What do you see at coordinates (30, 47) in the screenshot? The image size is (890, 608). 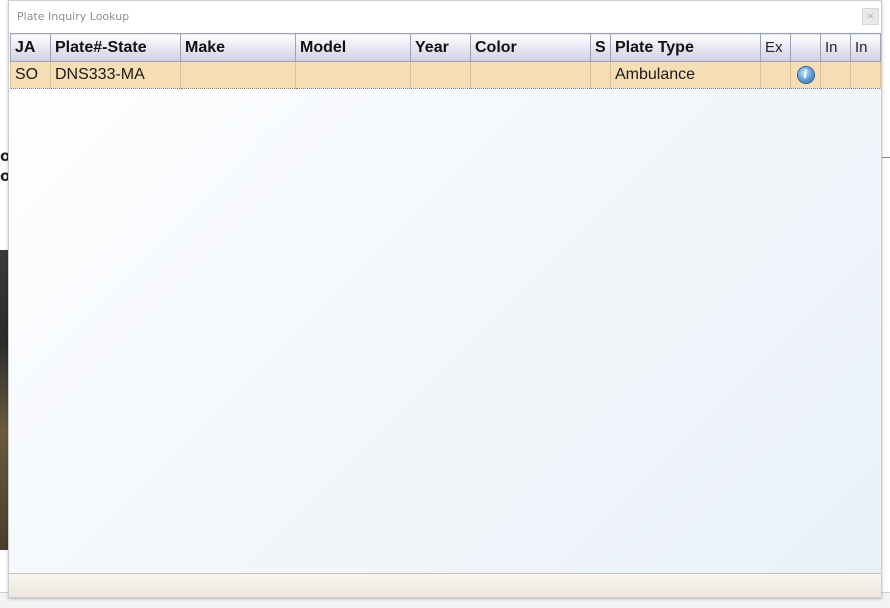 I see `column-header-ja: JA` at bounding box center [30, 47].